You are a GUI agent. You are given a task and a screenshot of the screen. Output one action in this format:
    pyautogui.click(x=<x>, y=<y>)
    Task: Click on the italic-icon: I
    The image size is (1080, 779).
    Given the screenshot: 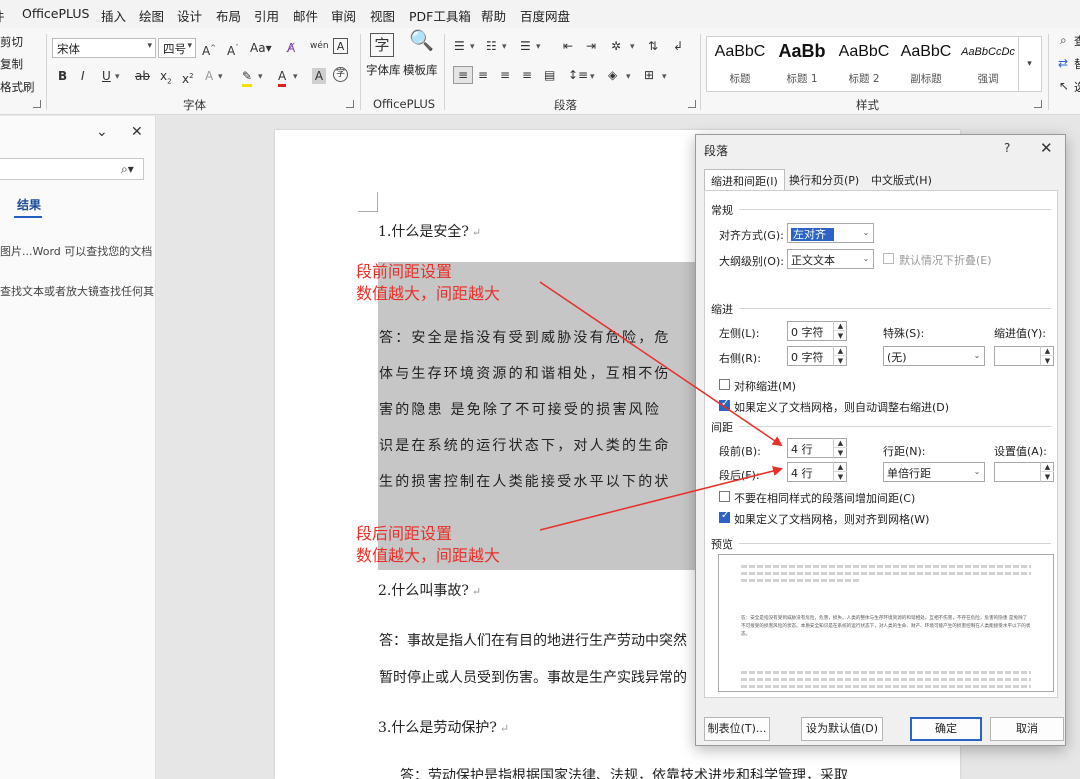 What is the action you would take?
    pyautogui.click(x=83, y=76)
    